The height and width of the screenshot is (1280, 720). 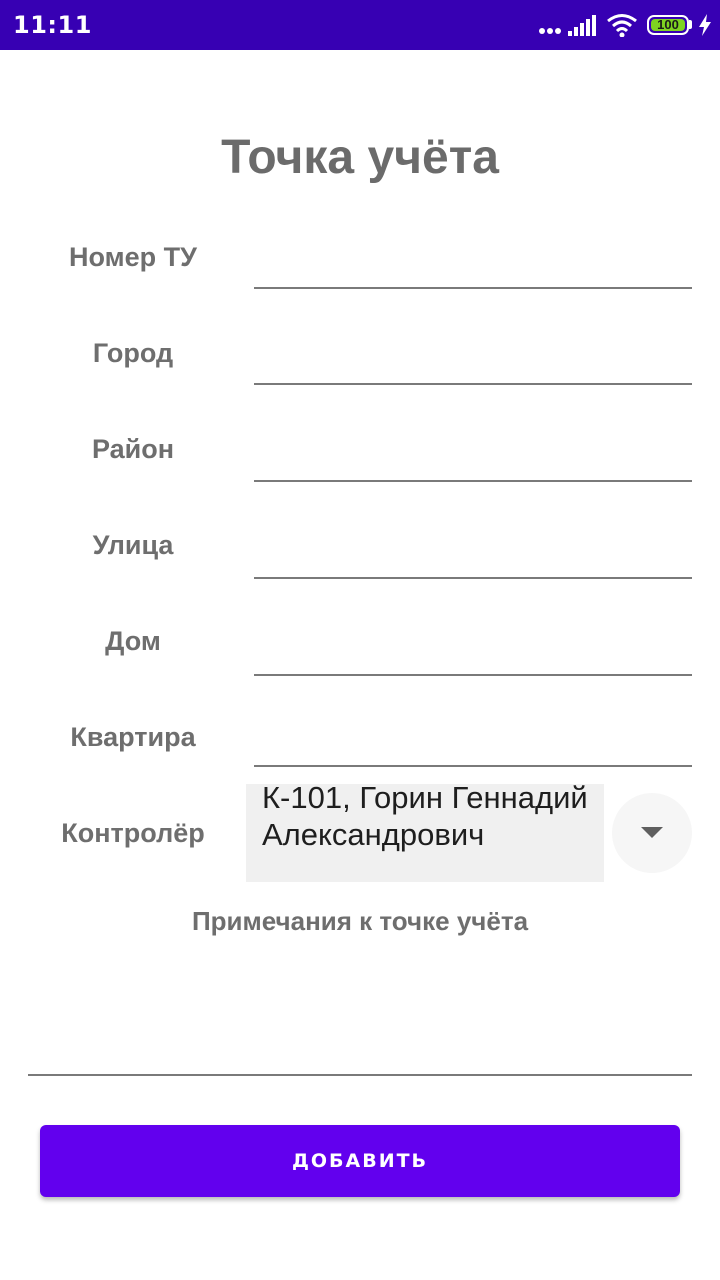 What do you see at coordinates (133, 449) in the screenshot?
I see `label-district: Район` at bounding box center [133, 449].